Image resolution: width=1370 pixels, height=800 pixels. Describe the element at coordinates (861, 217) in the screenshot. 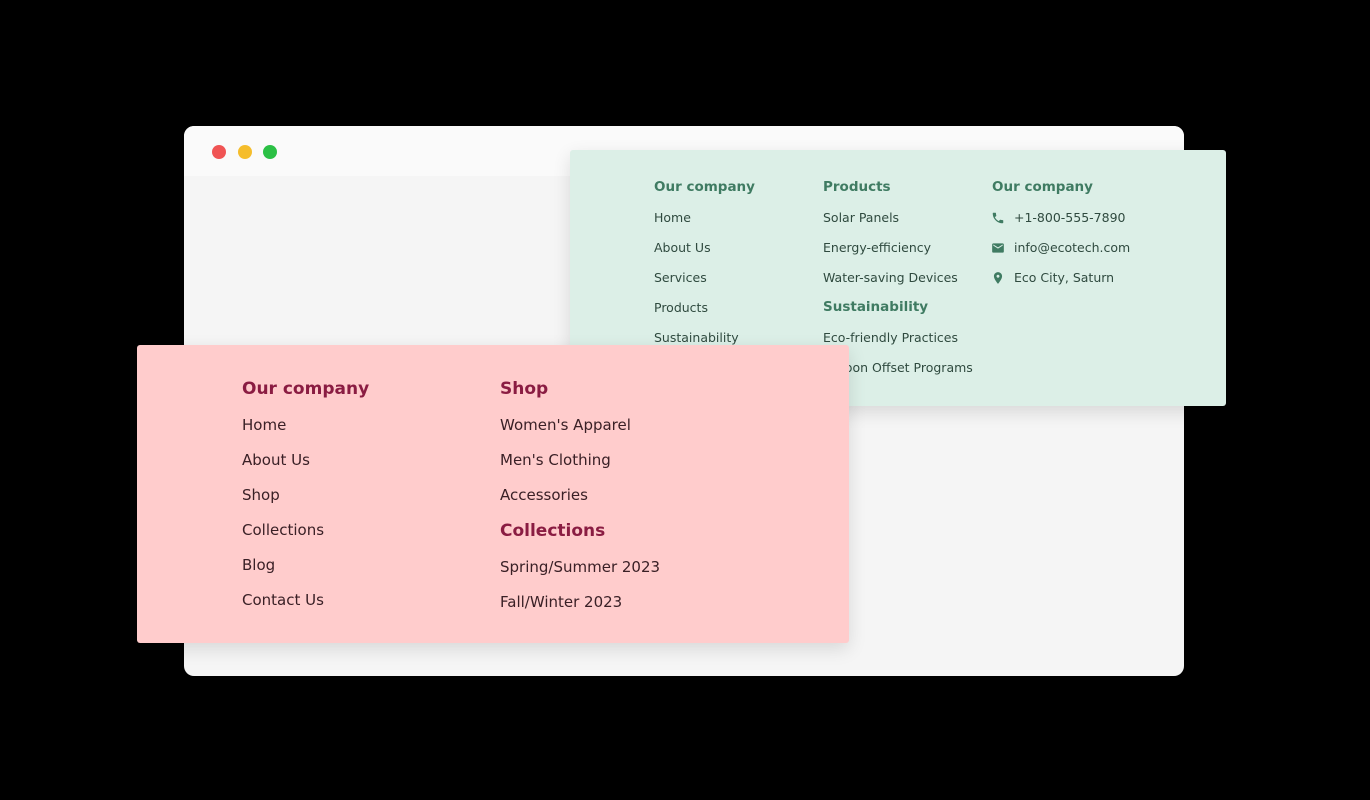

I see `menu-link-solar-panels: Solar Panels` at that location.